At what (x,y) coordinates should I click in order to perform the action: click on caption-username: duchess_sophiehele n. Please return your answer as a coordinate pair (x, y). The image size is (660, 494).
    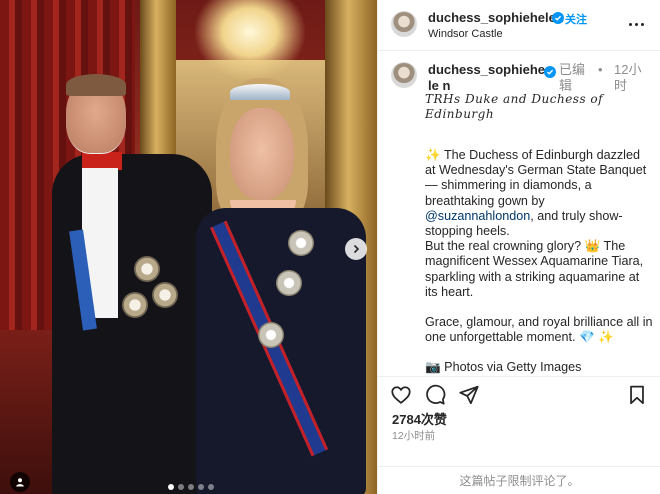
    Looking at the image, I should click on (487, 78).